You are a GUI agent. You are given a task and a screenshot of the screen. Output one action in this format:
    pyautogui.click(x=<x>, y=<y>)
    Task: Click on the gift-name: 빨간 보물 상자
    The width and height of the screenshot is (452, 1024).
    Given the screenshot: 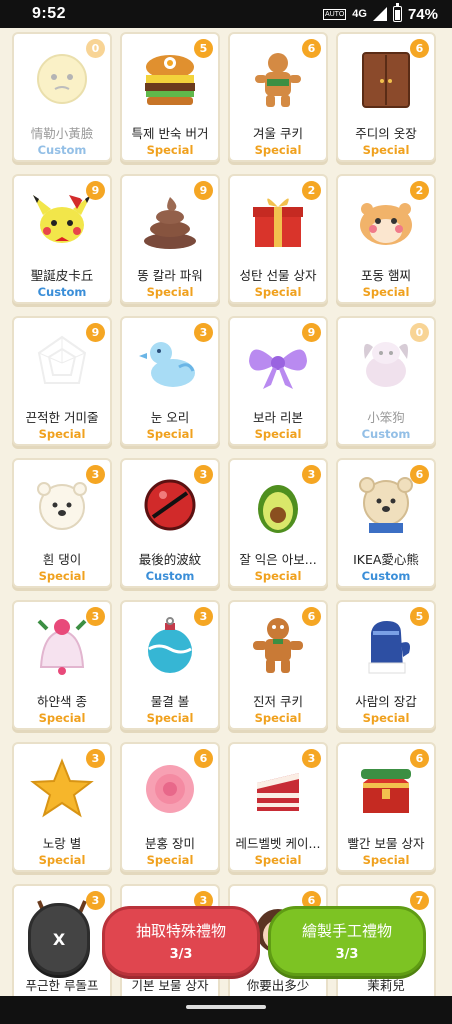 What is the action you would take?
    pyautogui.click(x=386, y=843)
    